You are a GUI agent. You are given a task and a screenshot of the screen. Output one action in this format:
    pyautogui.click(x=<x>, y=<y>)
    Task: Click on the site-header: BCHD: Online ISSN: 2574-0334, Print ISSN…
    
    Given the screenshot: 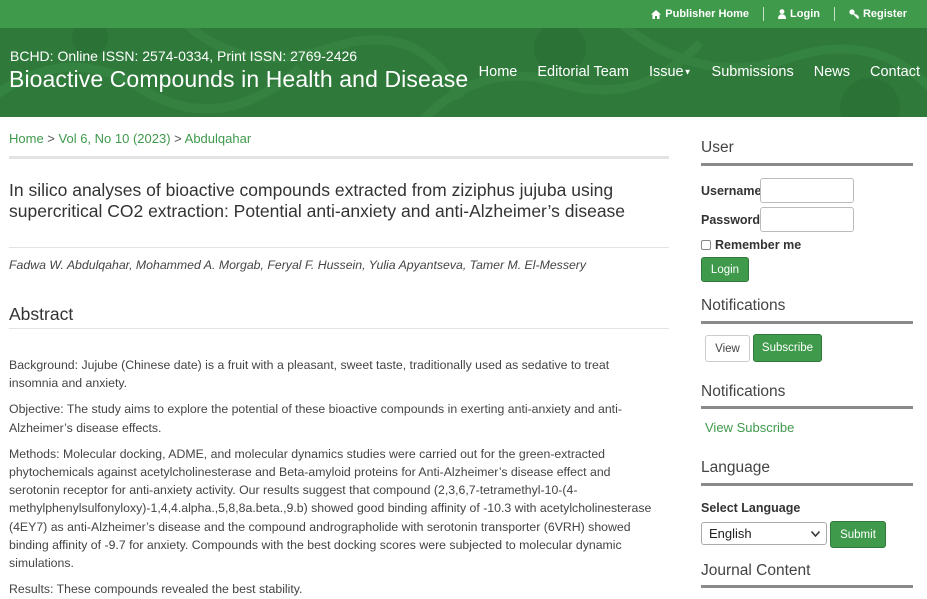 What is the action you would take?
    pyautogui.click(x=463, y=72)
    